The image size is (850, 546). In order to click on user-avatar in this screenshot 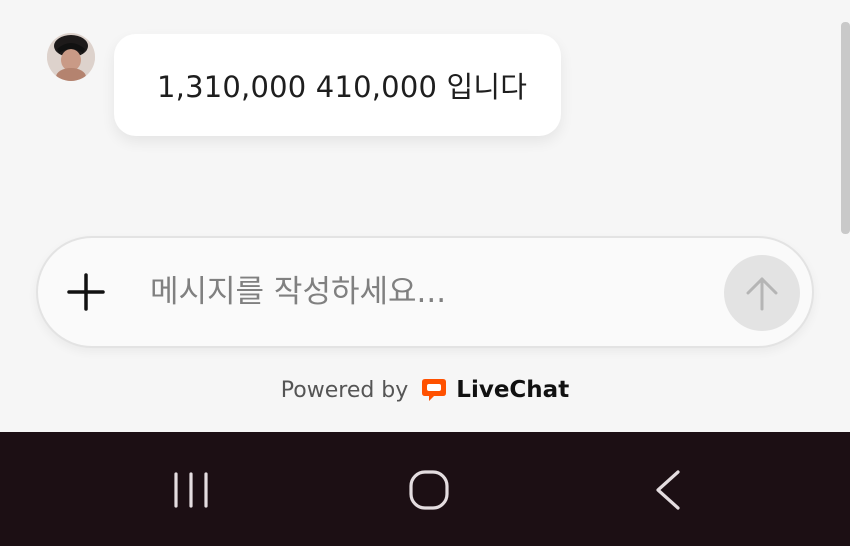, I will do `click(71, 57)`.